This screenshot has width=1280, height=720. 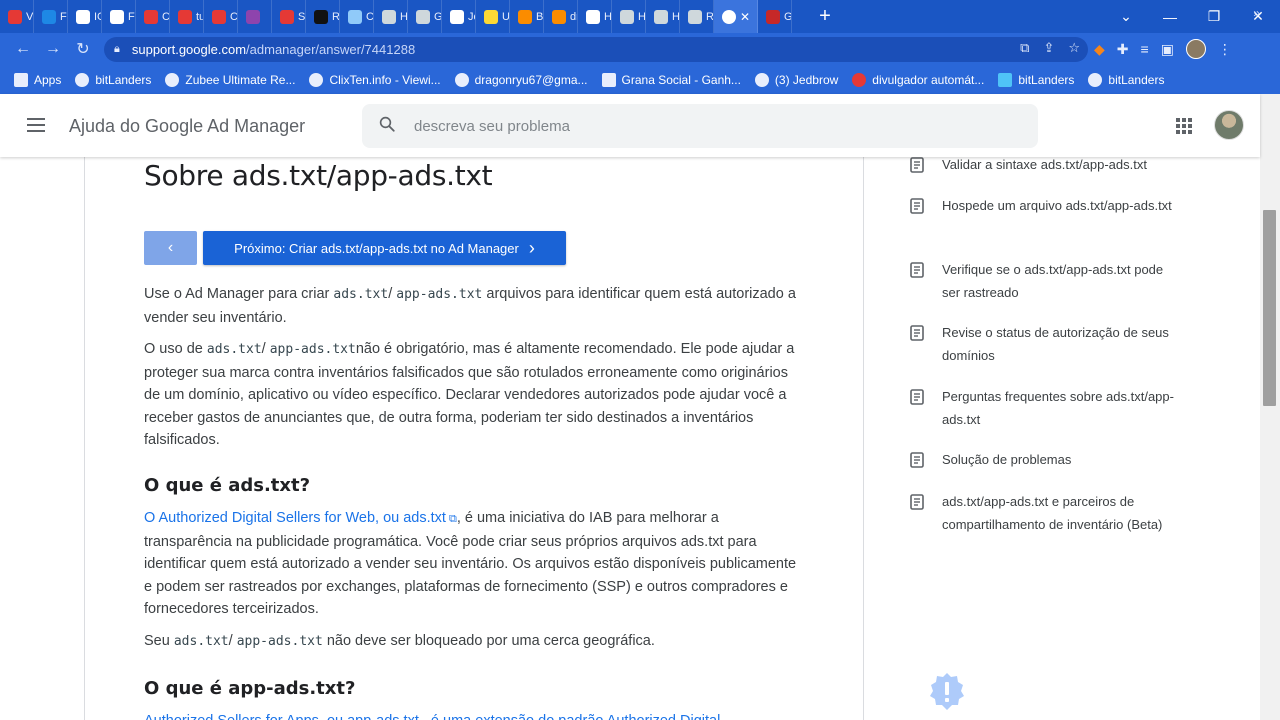 What do you see at coordinates (37, 79) in the screenshot?
I see `bookmark-item: Apps` at bounding box center [37, 79].